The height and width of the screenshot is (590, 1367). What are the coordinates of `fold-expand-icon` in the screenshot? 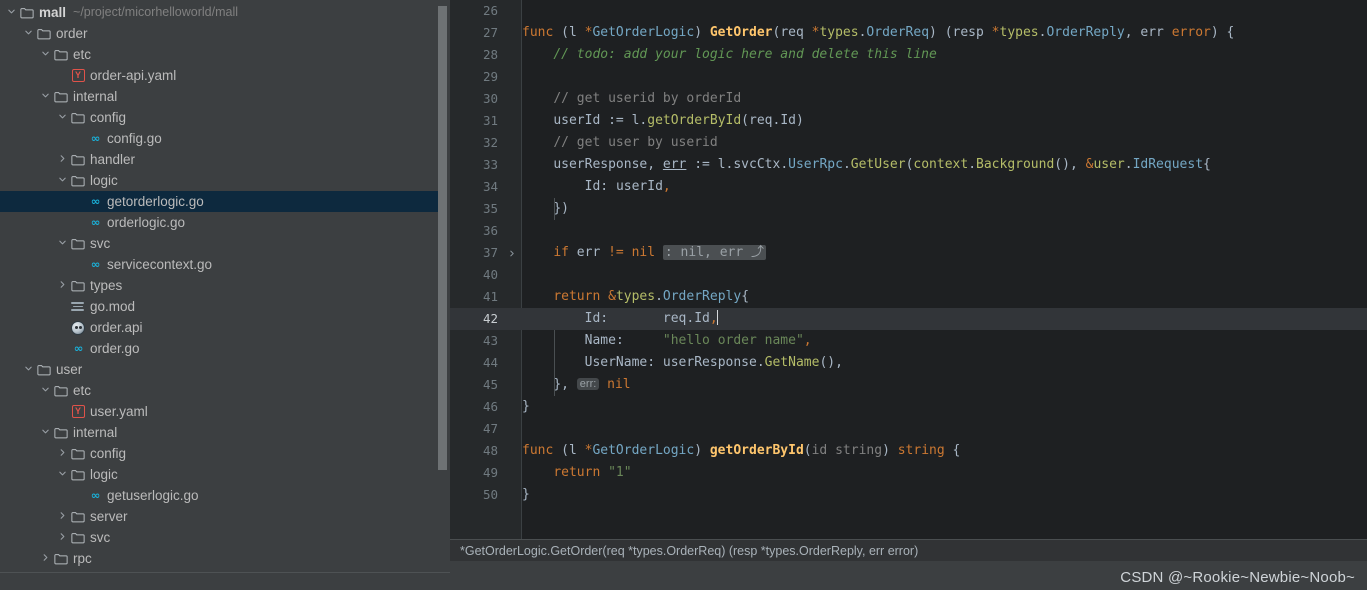 It's located at (512, 253).